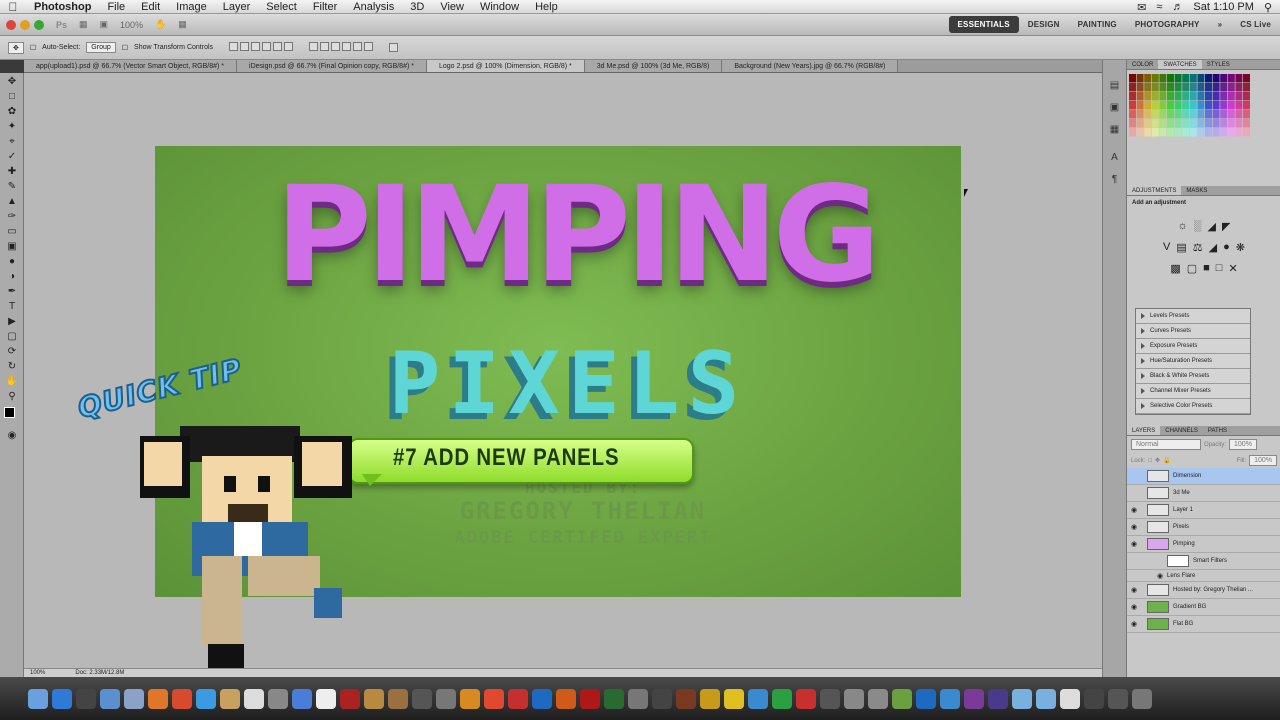  I want to click on photo-filter-icon: ●, so click(1226, 247).